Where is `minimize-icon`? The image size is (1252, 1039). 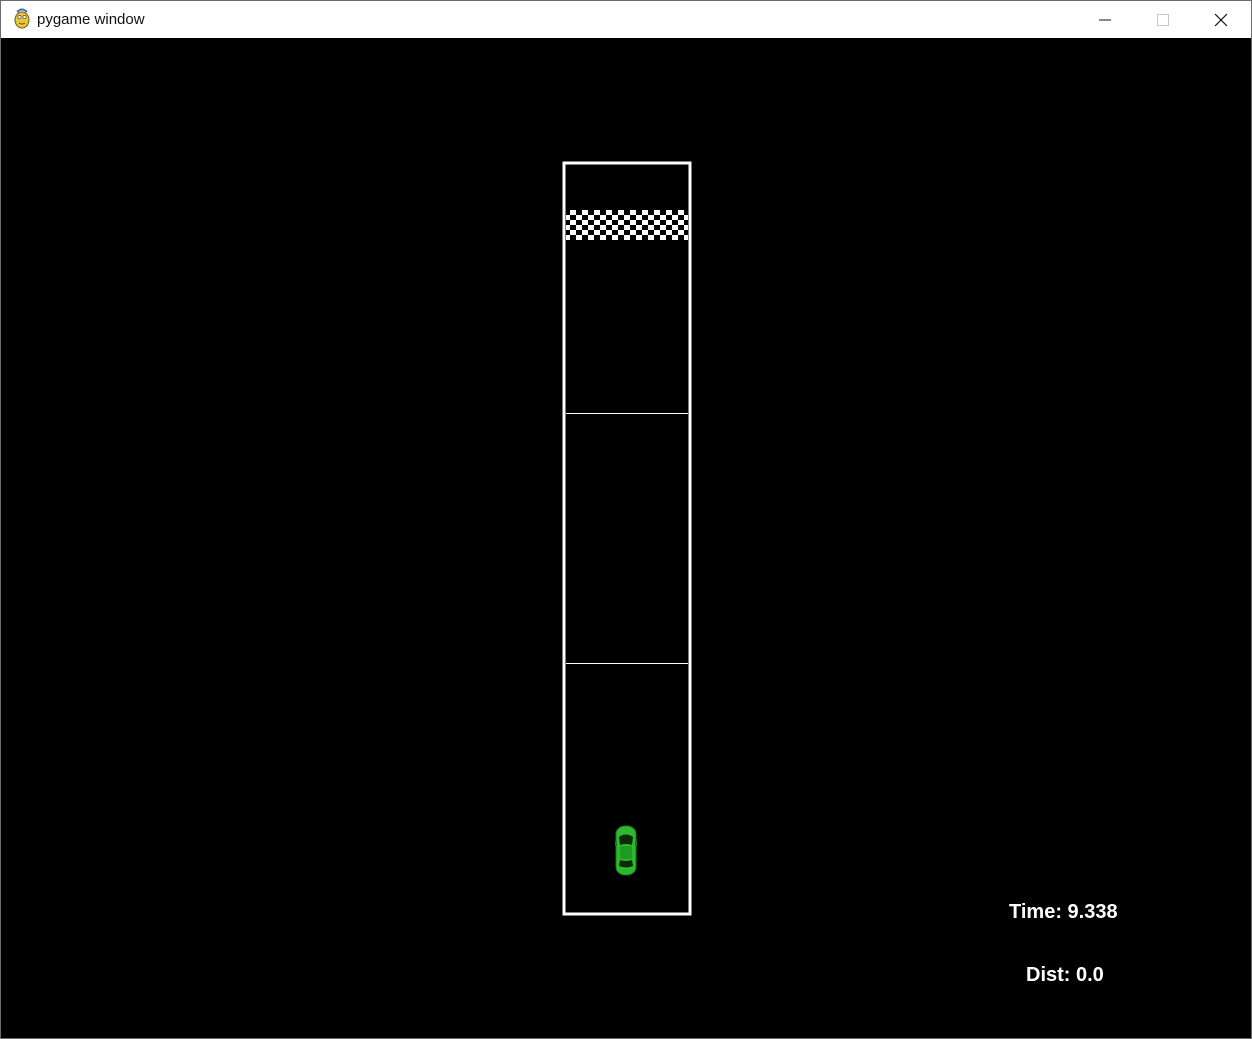 minimize-icon is located at coordinates (1105, 19).